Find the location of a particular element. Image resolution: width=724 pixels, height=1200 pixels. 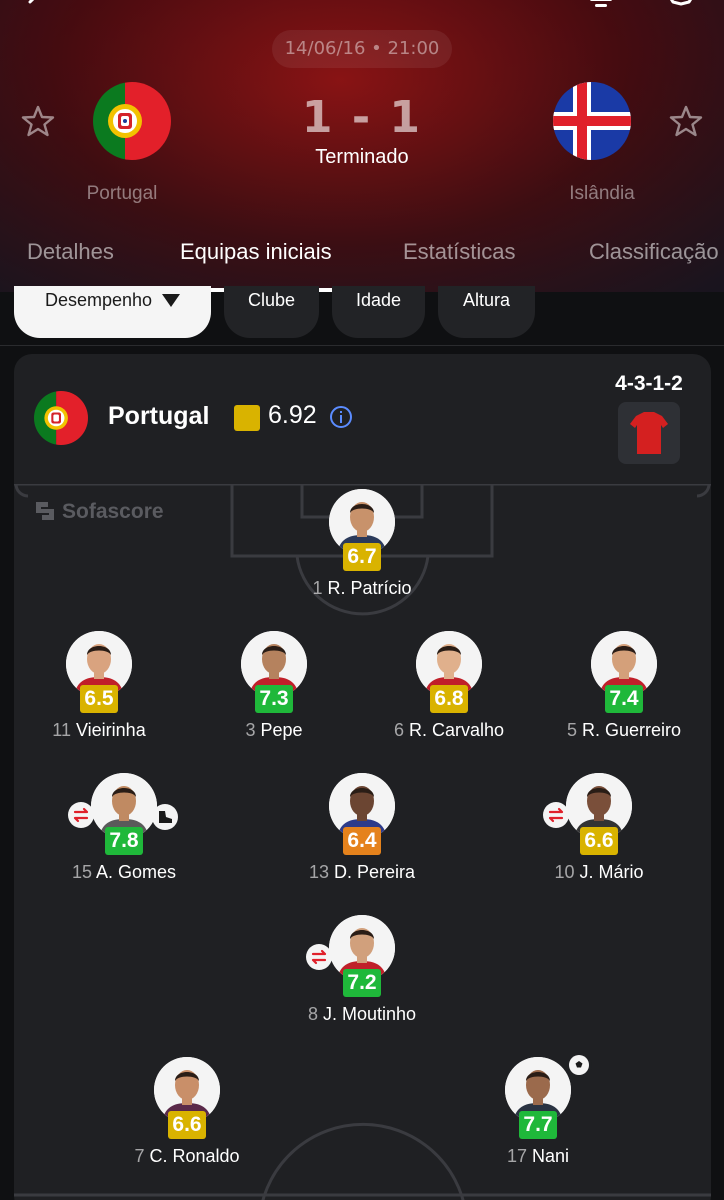

team-jersey is located at coordinates (649, 433).